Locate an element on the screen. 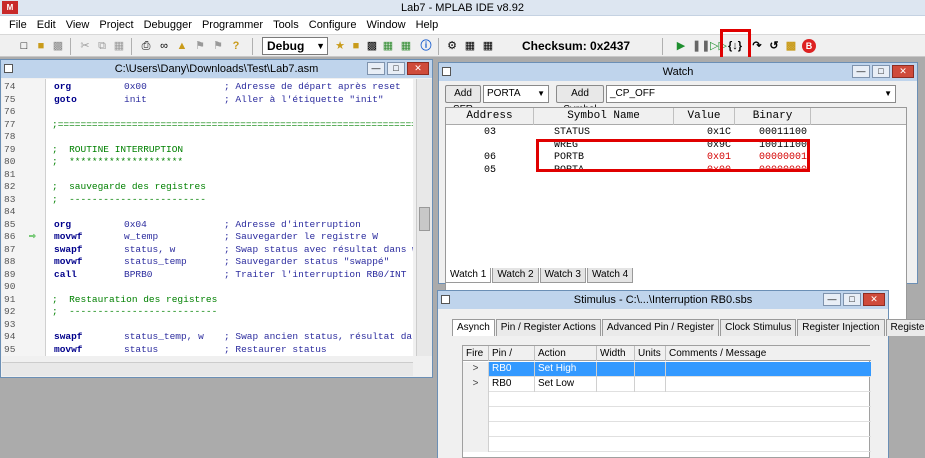  symbol-select: _CP_OFF ▼ is located at coordinates (751, 94).